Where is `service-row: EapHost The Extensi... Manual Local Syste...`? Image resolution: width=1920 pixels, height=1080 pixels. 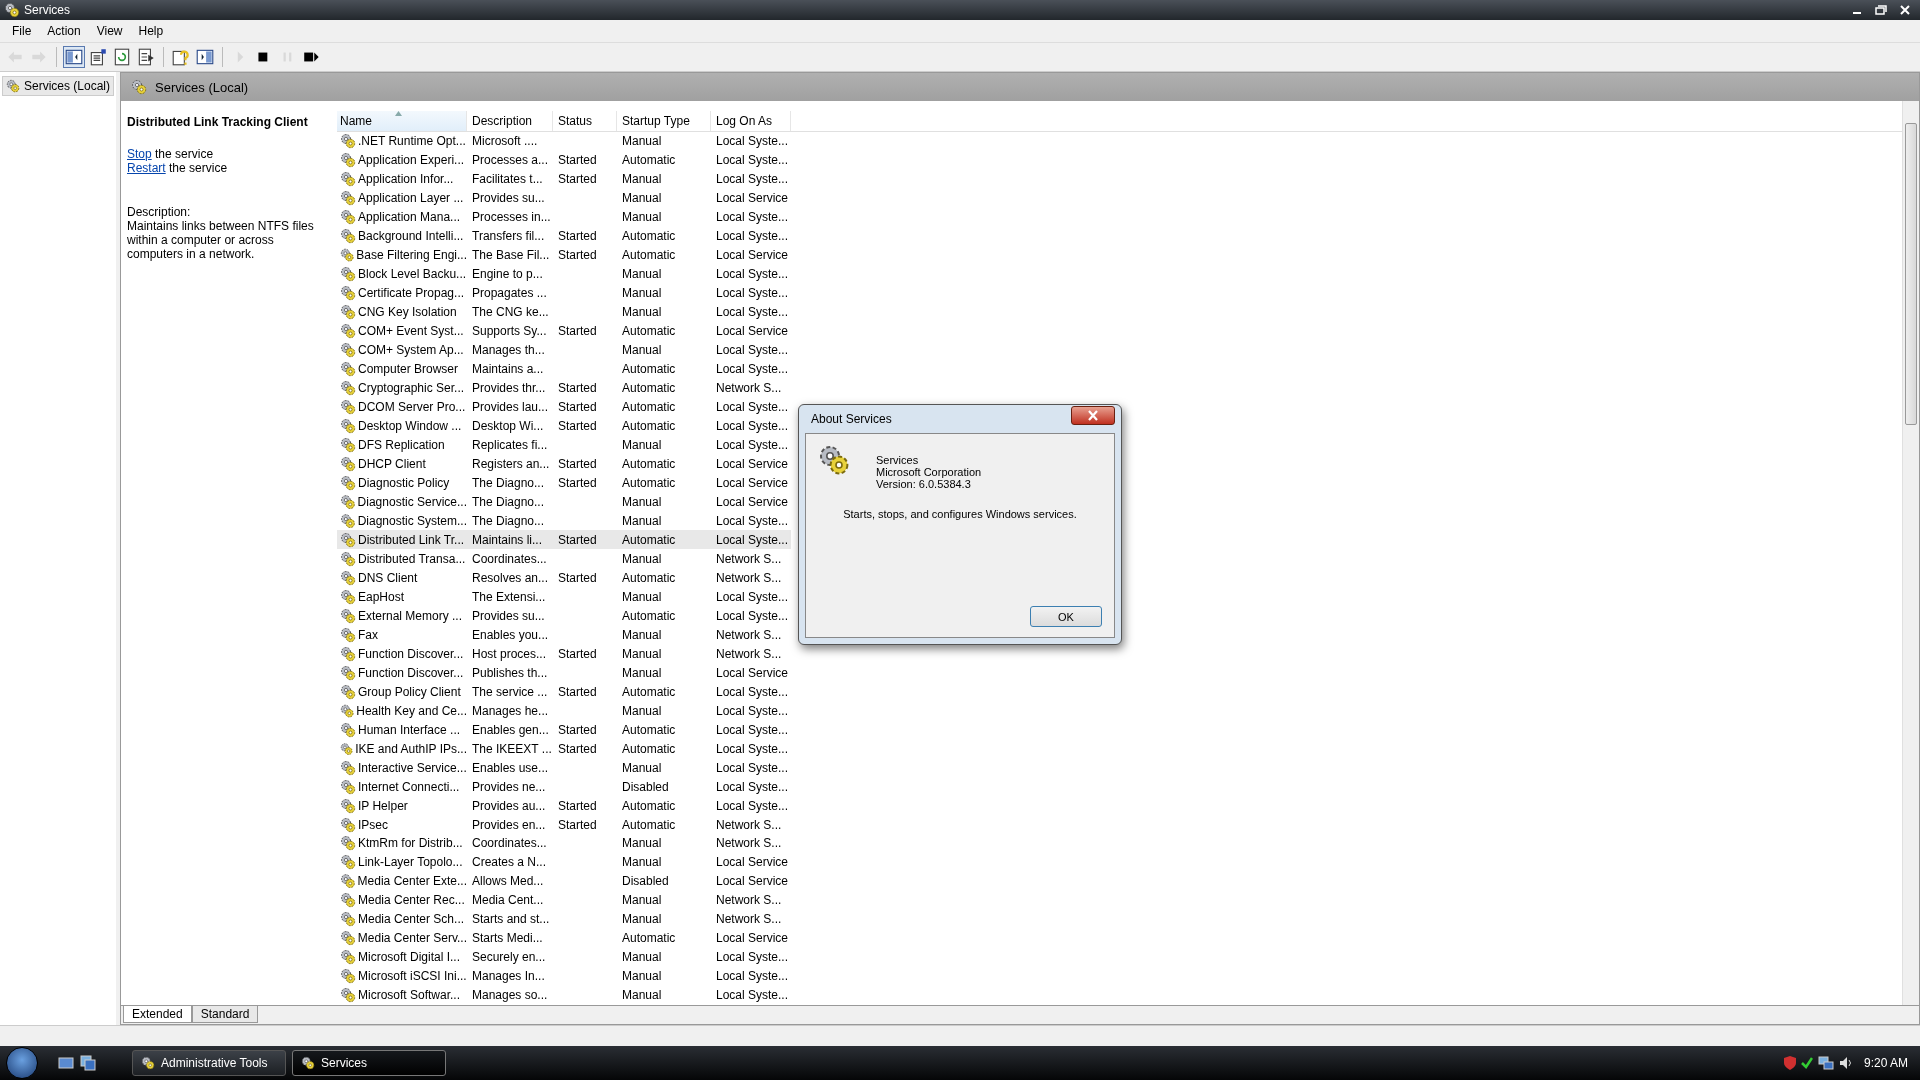 service-row: EapHost The Extensi... Manual Local Syste... is located at coordinates (564, 597).